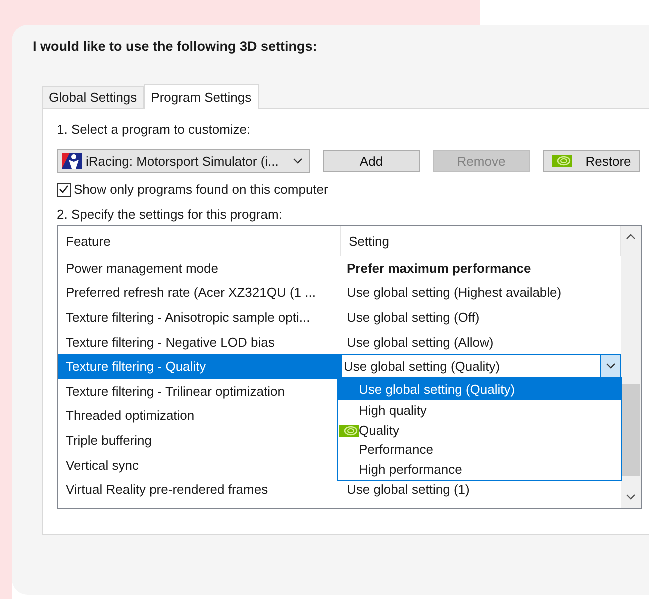 This screenshot has width=649, height=599. Describe the element at coordinates (170, 215) in the screenshot. I see `step-label: 2. Specify the settings for this program:` at that location.